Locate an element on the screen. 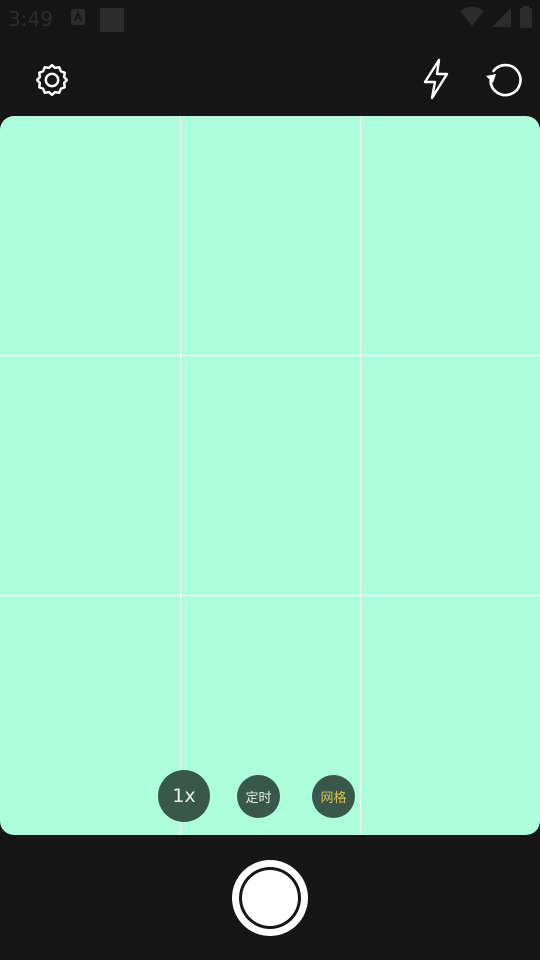 This screenshot has width=540, height=960. settings-button is located at coordinates (52, 82).